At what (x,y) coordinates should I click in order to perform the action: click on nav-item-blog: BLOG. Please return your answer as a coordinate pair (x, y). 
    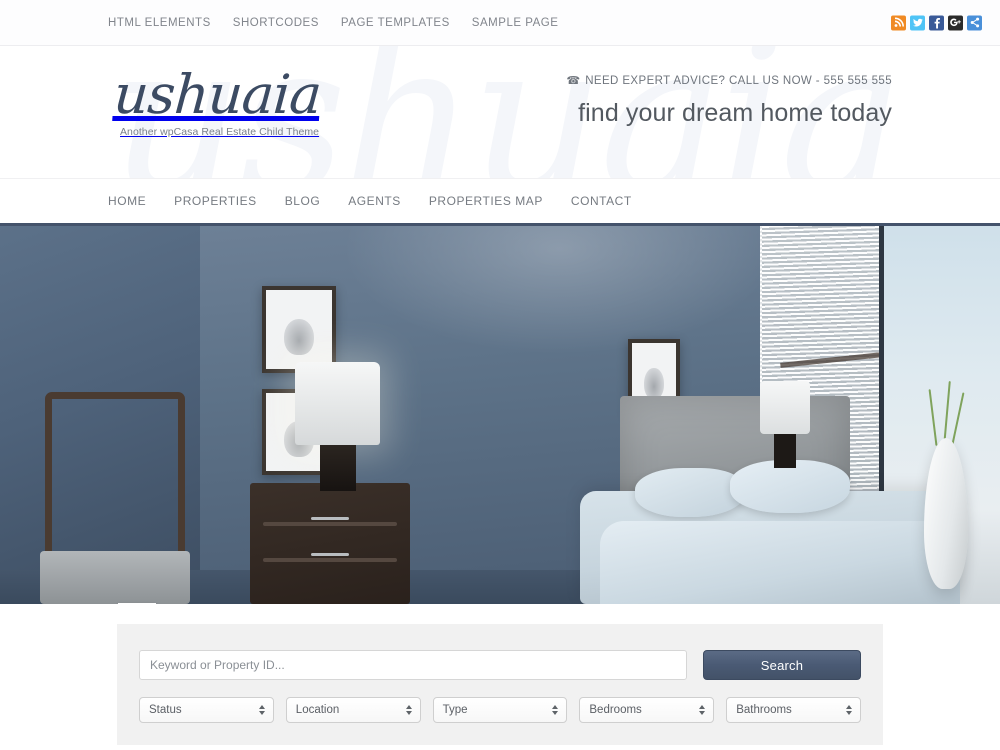
    Looking at the image, I should click on (303, 201).